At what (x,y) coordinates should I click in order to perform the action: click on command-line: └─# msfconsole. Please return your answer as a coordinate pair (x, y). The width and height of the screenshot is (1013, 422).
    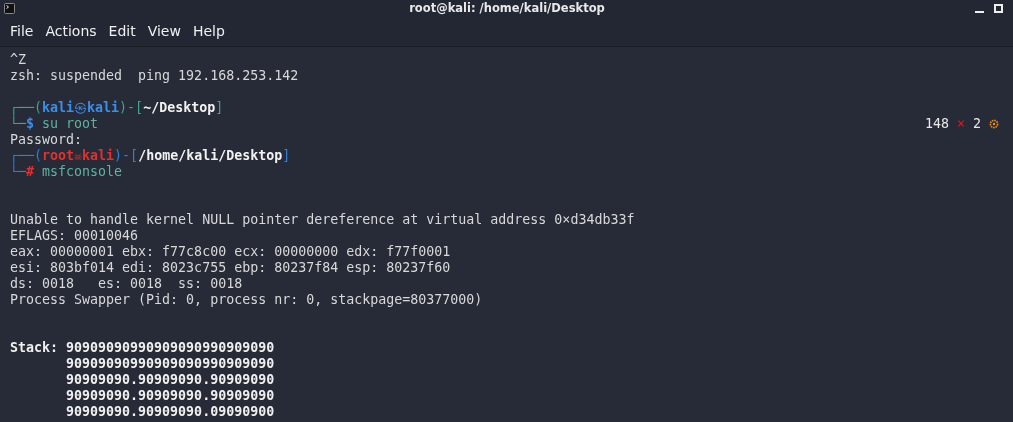
    Looking at the image, I should click on (66, 172).